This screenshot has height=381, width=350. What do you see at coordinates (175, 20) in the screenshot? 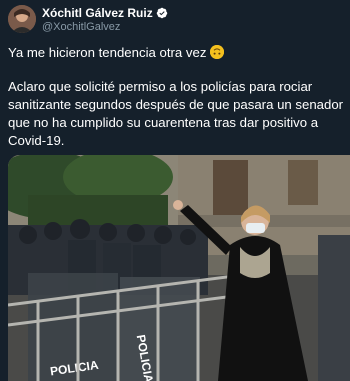
I see `tweet-header: Xóchitl Gálvez Ruiz @XochitlGalvez` at bounding box center [175, 20].